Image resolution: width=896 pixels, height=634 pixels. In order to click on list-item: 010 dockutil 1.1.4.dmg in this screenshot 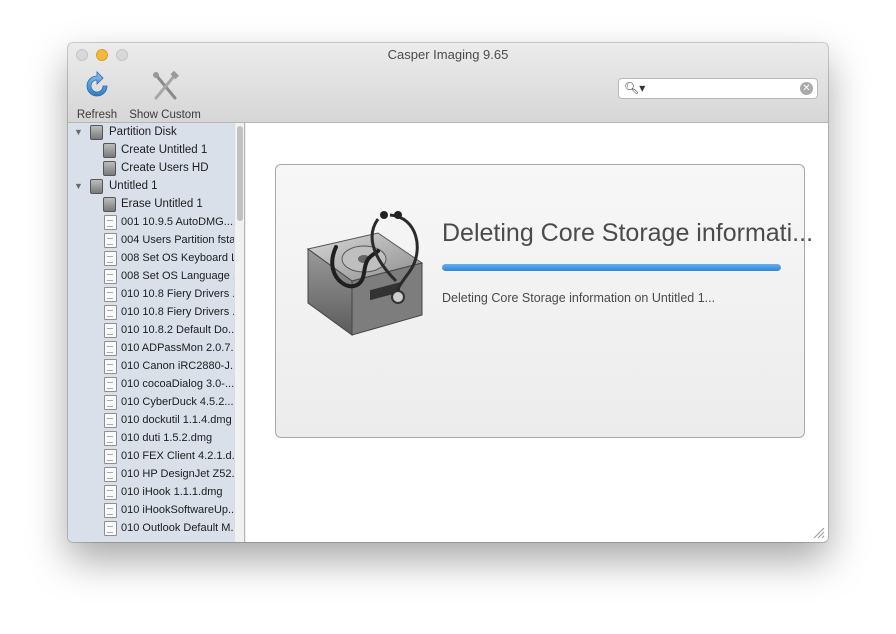, I will do `click(151, 421)`.